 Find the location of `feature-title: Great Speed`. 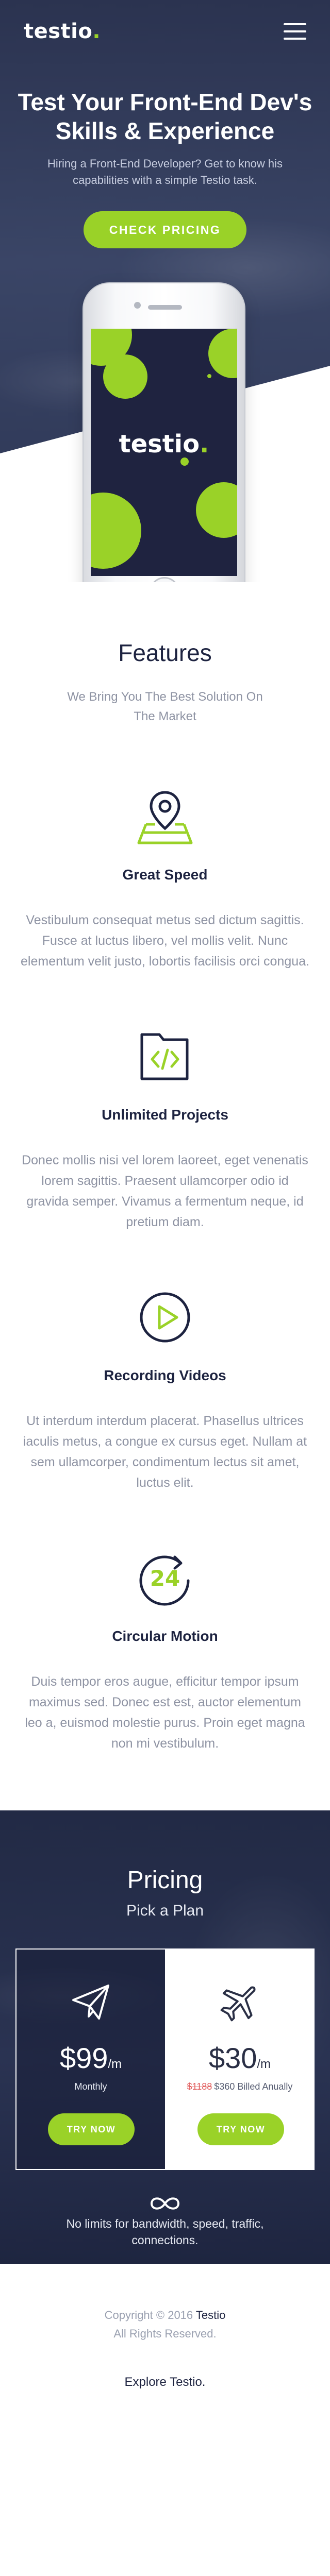

feature-title: Great Speed is located at coordinates (165, 875).